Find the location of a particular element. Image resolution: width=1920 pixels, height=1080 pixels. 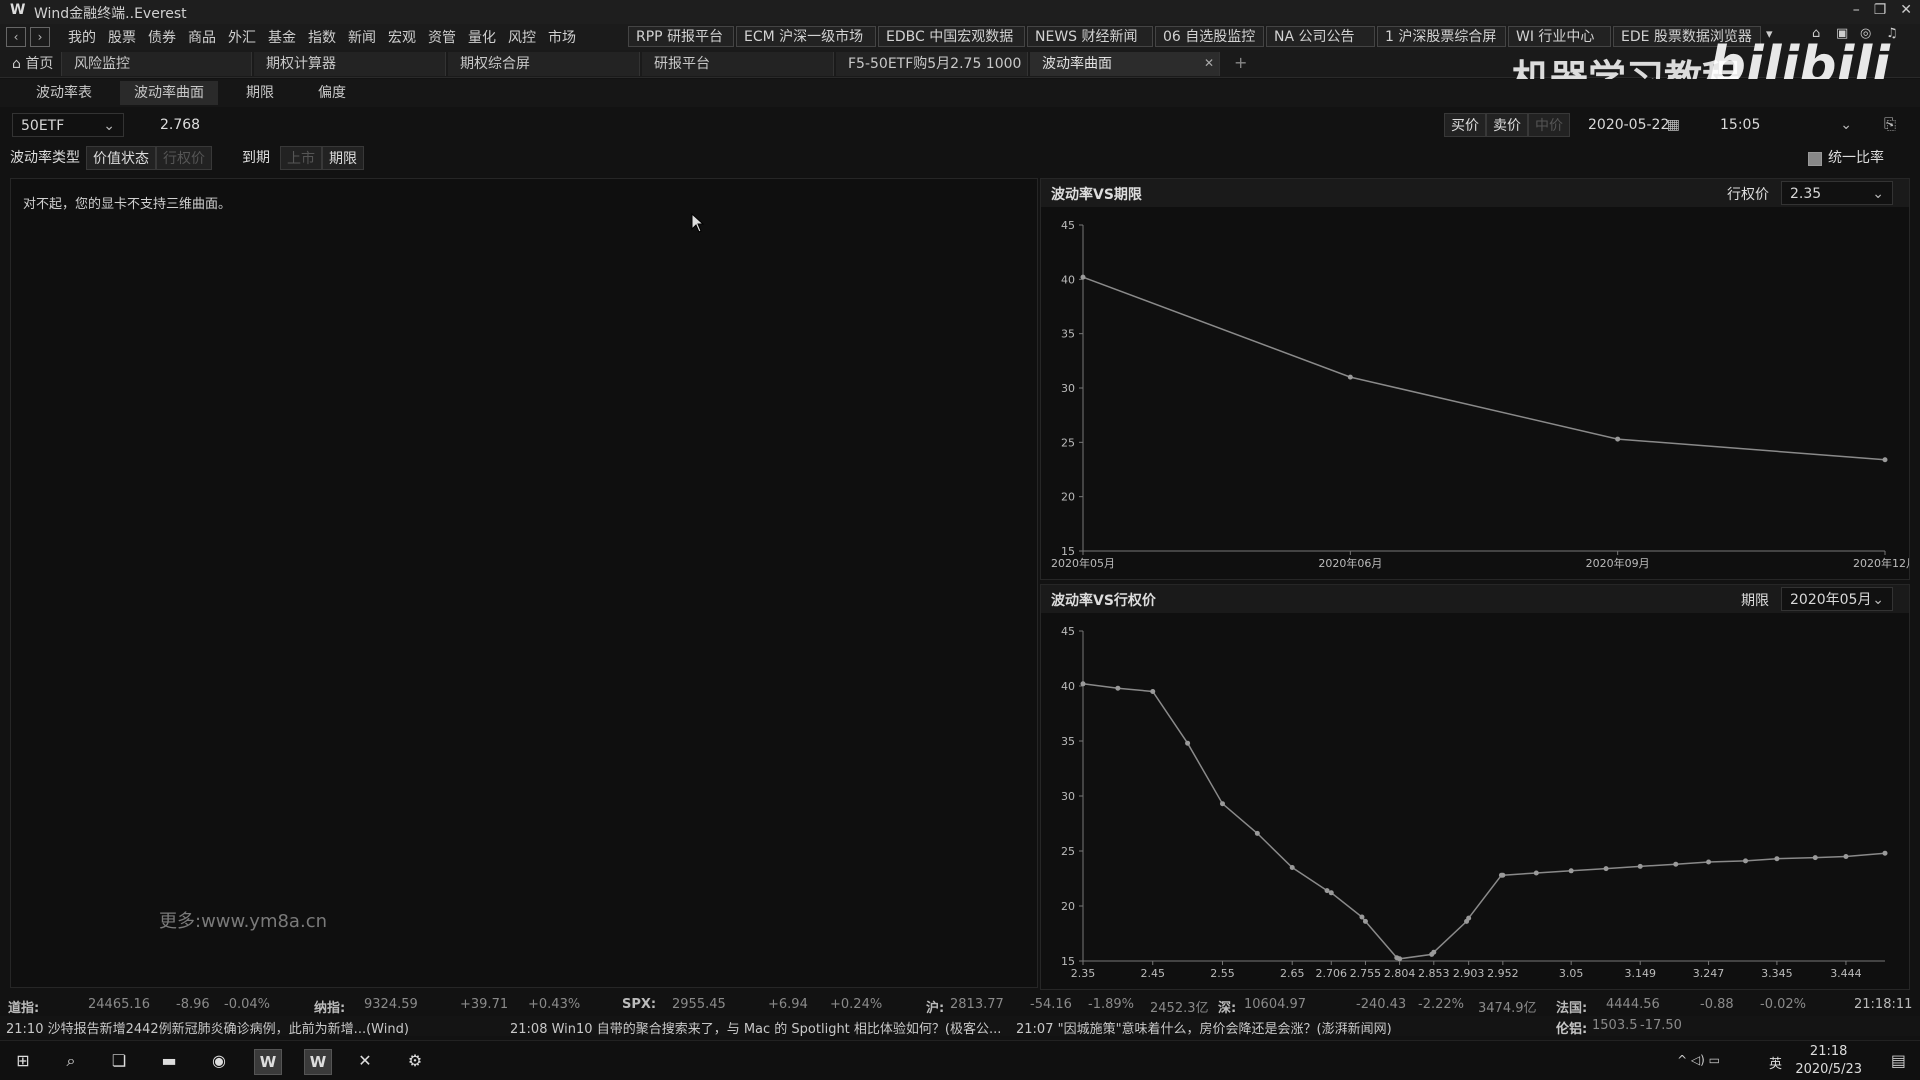

excel-icon: ✕ is located at coordinates (365, 1061).